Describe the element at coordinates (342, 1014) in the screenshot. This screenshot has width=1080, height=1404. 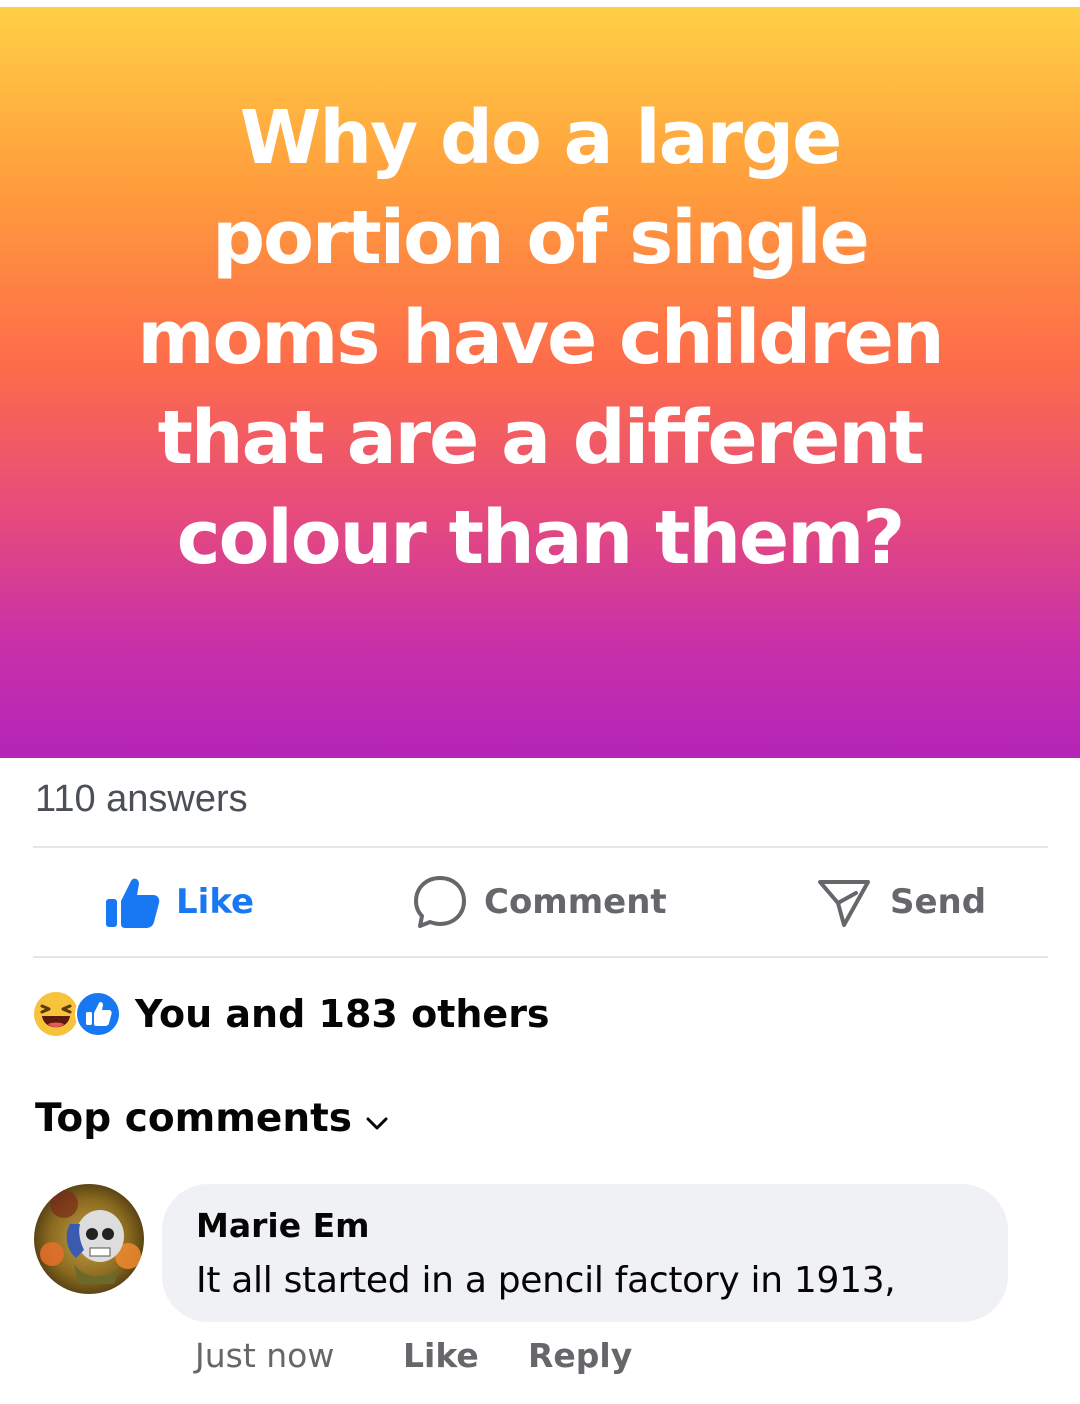
I see `reactions-text: You and 183 others` at that location.